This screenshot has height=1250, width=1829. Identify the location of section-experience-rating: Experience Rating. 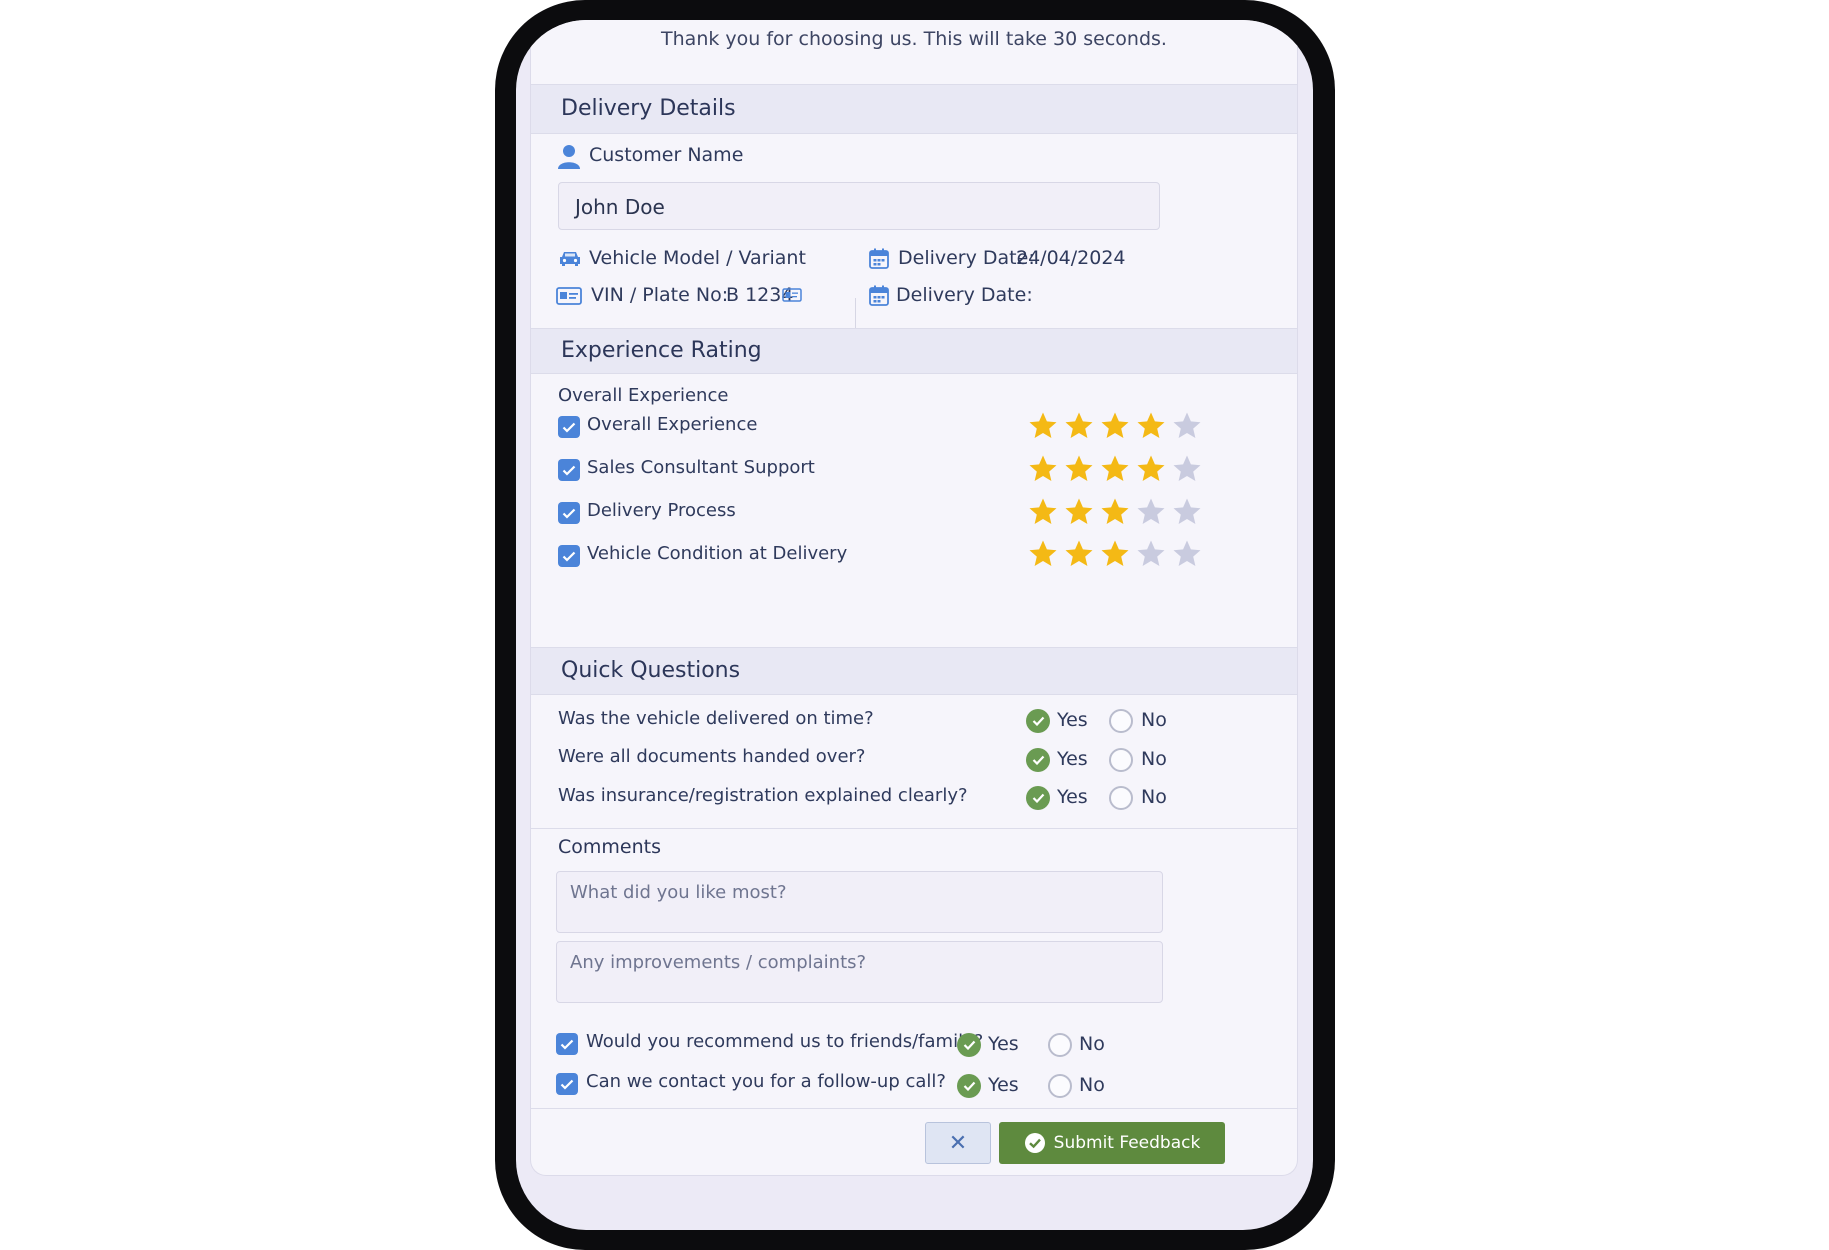
(914, 351).